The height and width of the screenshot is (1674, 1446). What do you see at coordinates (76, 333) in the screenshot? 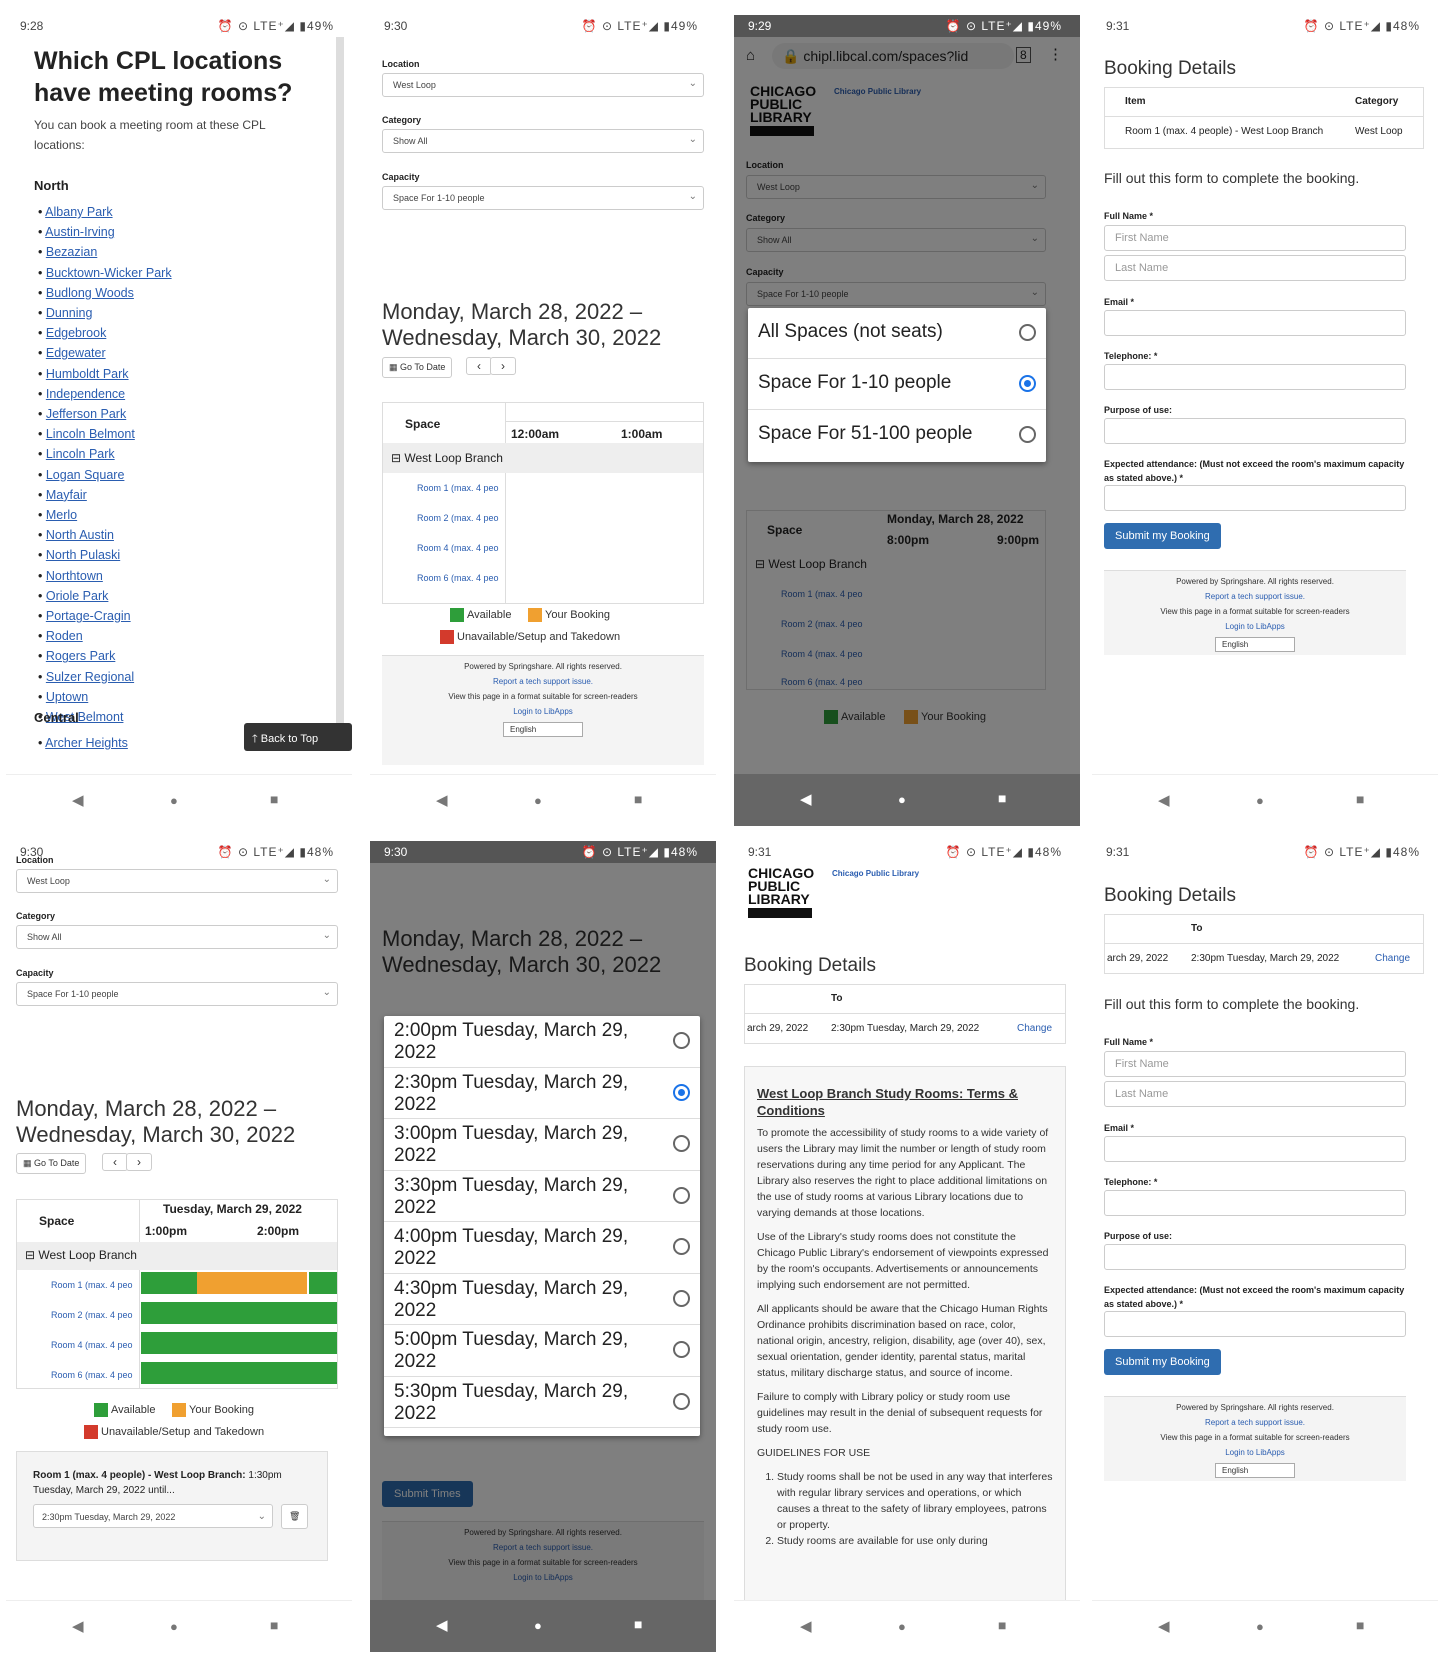
I see `location-link: Edgebrook` at bounding box center [76, 333].